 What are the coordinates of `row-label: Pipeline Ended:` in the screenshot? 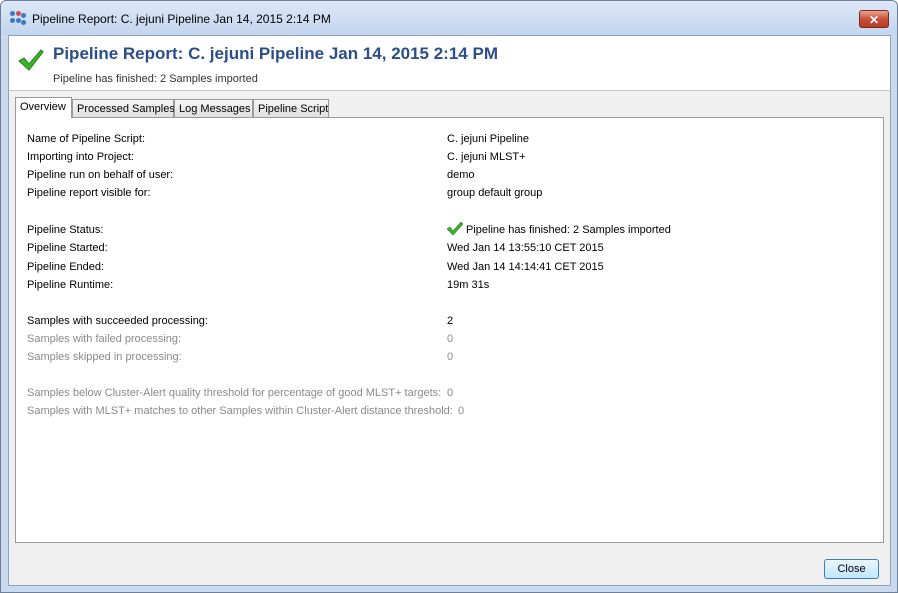 It's located at (66, 267).